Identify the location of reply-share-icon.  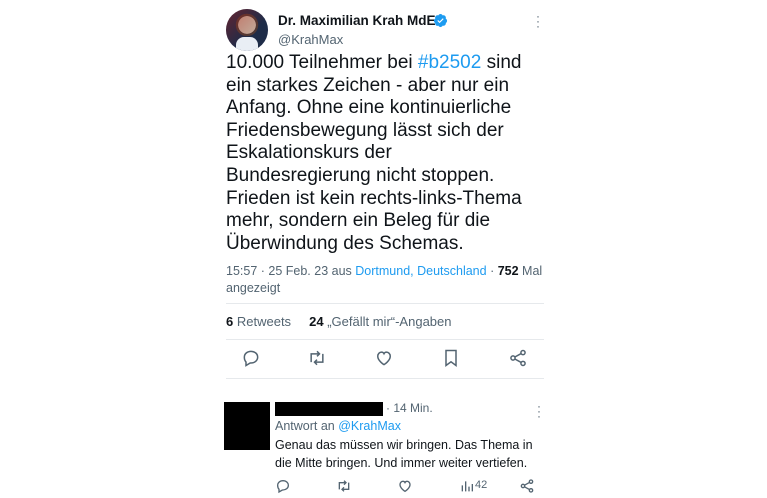
(527, 486).